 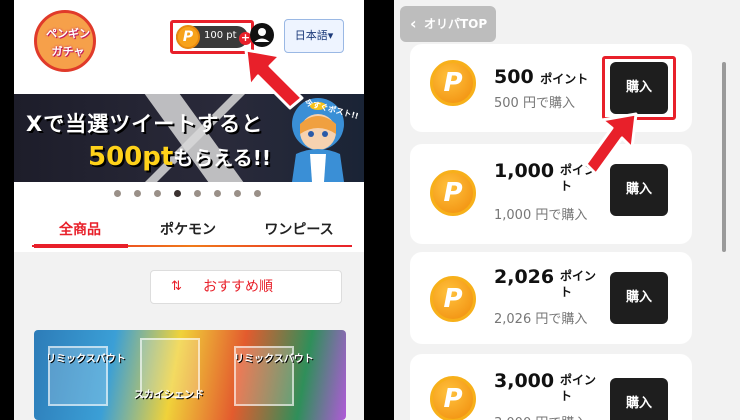 What do you see at coordinates (131, 157) in the screenshot?
I see `banner-highlight: 500pt` at bounding box center [131, 157].